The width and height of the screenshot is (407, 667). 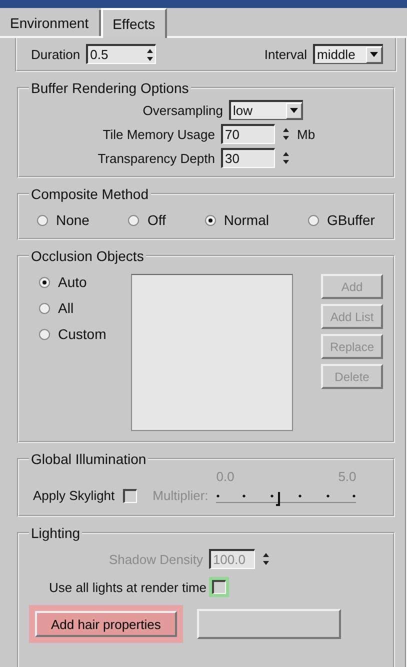 What do you see at coordinates (348, 54) in the screenshot?
I see `interval-dropdown: middle` at bounding box center [348, 54].